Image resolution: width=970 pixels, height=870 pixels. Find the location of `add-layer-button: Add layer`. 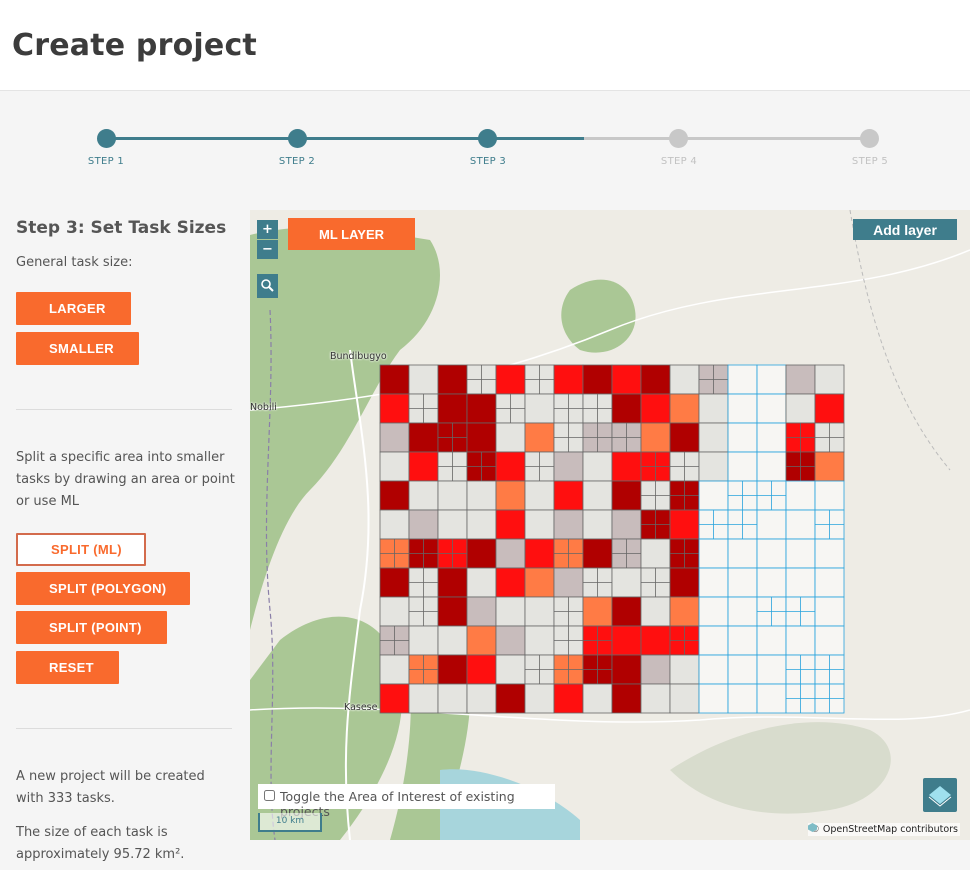

add-layer-button: Add layer is located at coordinates (905, 229).